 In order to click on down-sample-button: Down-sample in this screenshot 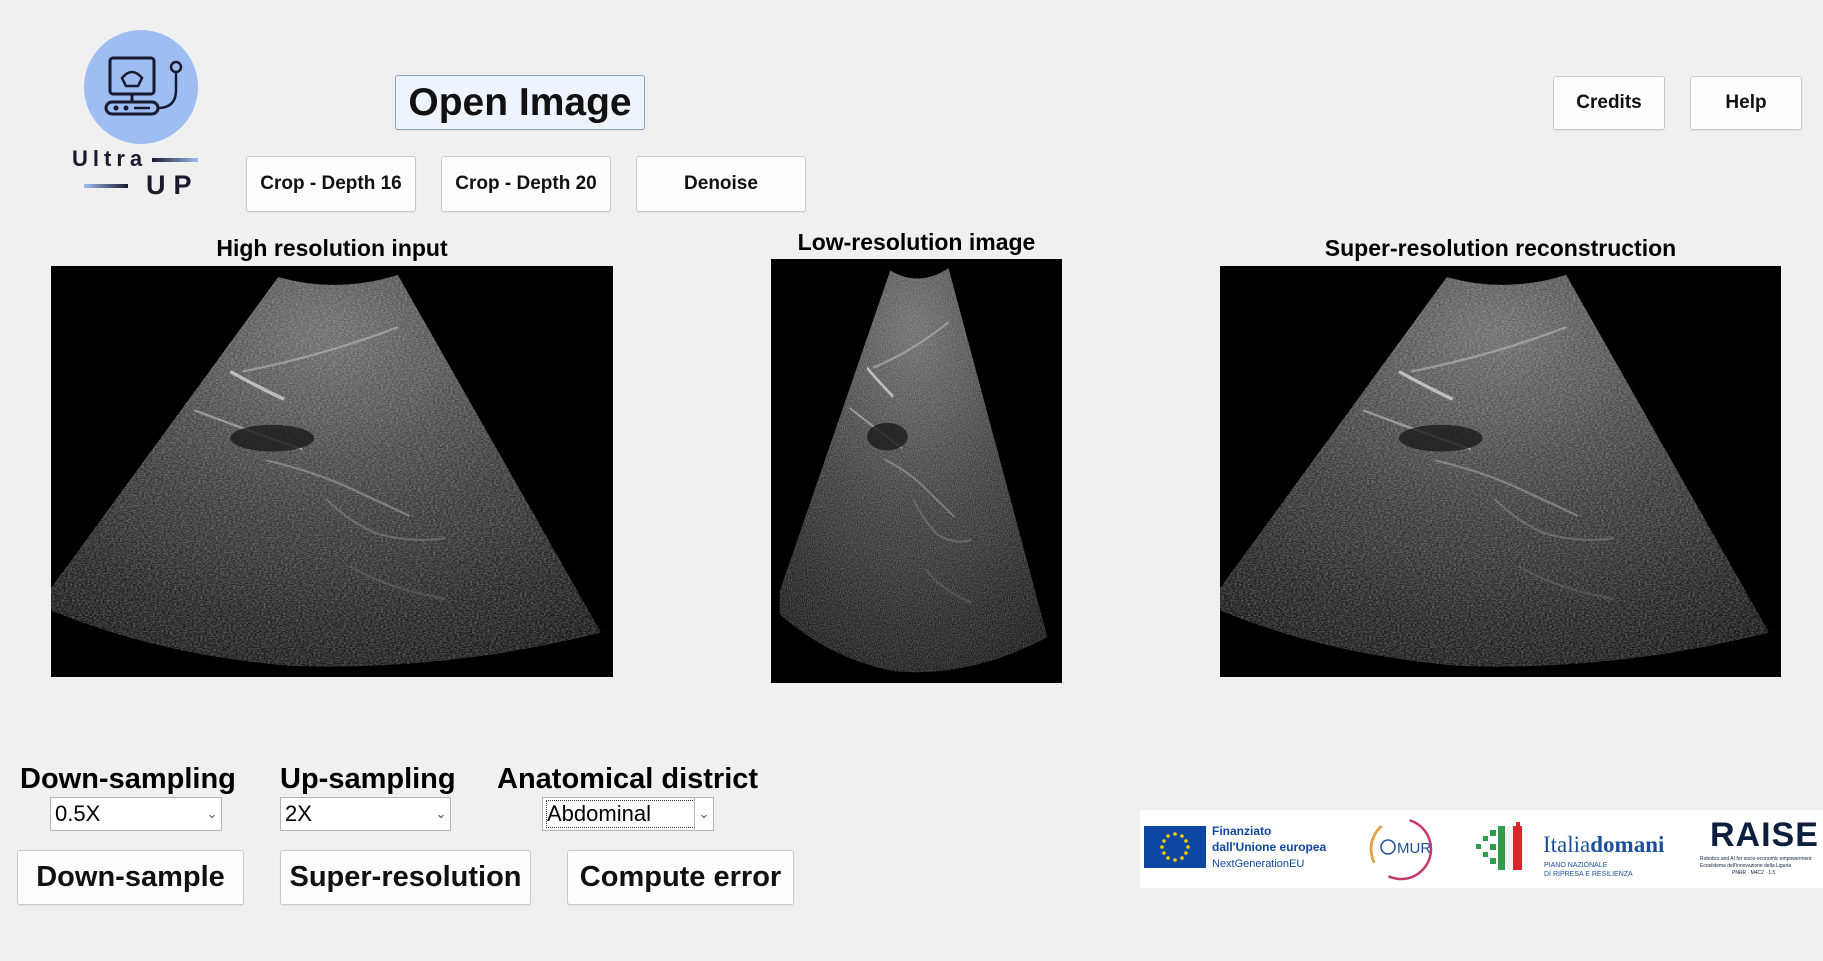, I will do `click(130, 877)`.